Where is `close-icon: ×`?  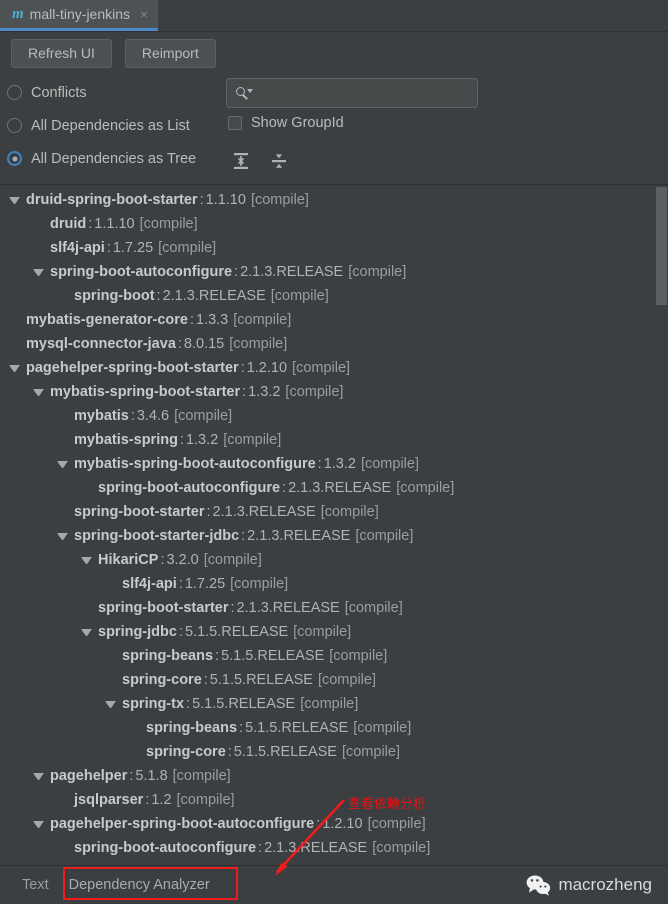
close-icon: × is located at coordinates (144, 14).